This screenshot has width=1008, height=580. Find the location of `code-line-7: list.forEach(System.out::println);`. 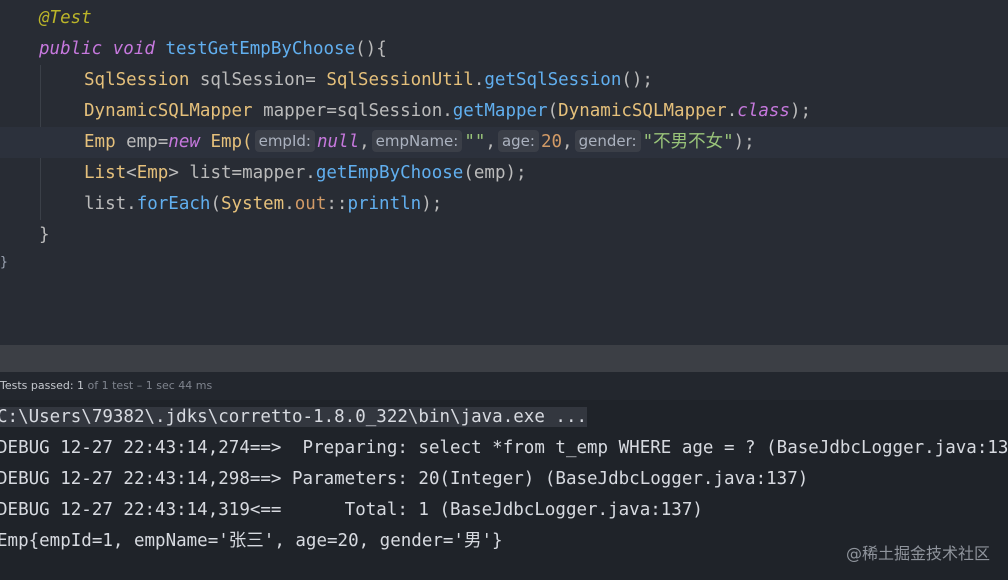

code-line-7: list.forEach(System.out::println); is located at coordinates (504, 204).